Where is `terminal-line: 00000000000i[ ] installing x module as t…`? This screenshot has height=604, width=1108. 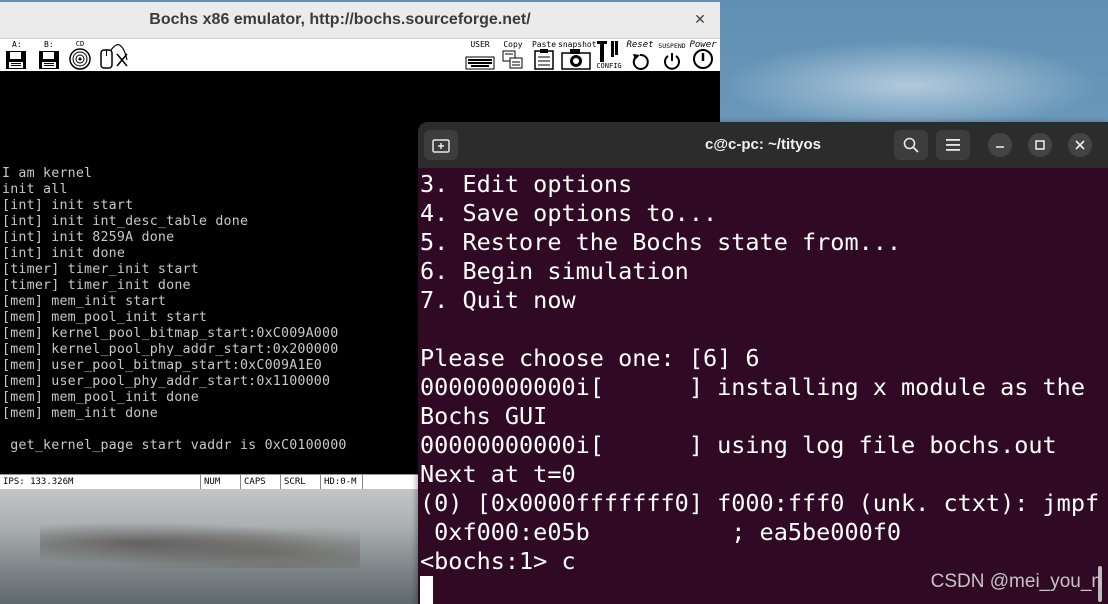
terminal-line: 00000000000i[ ] installing x module as t… is located at coordinates (752, 387).